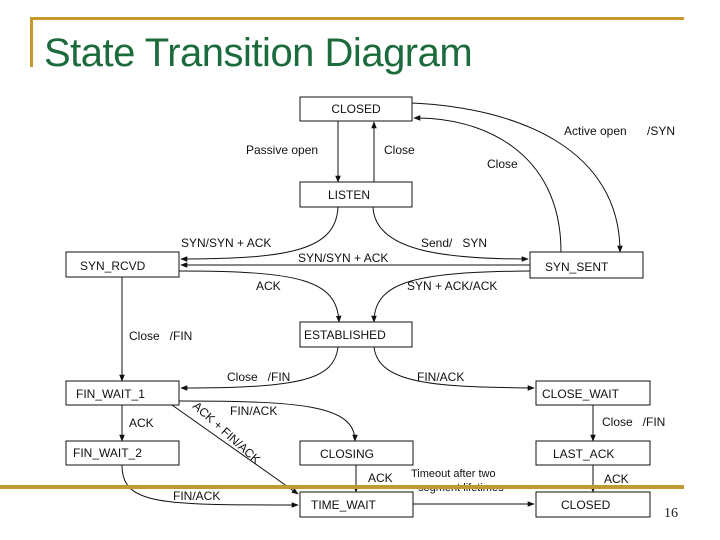 This screenshot has width=720, height=540. I want to click on label-passive-open: Passive open, so click(282, 150).